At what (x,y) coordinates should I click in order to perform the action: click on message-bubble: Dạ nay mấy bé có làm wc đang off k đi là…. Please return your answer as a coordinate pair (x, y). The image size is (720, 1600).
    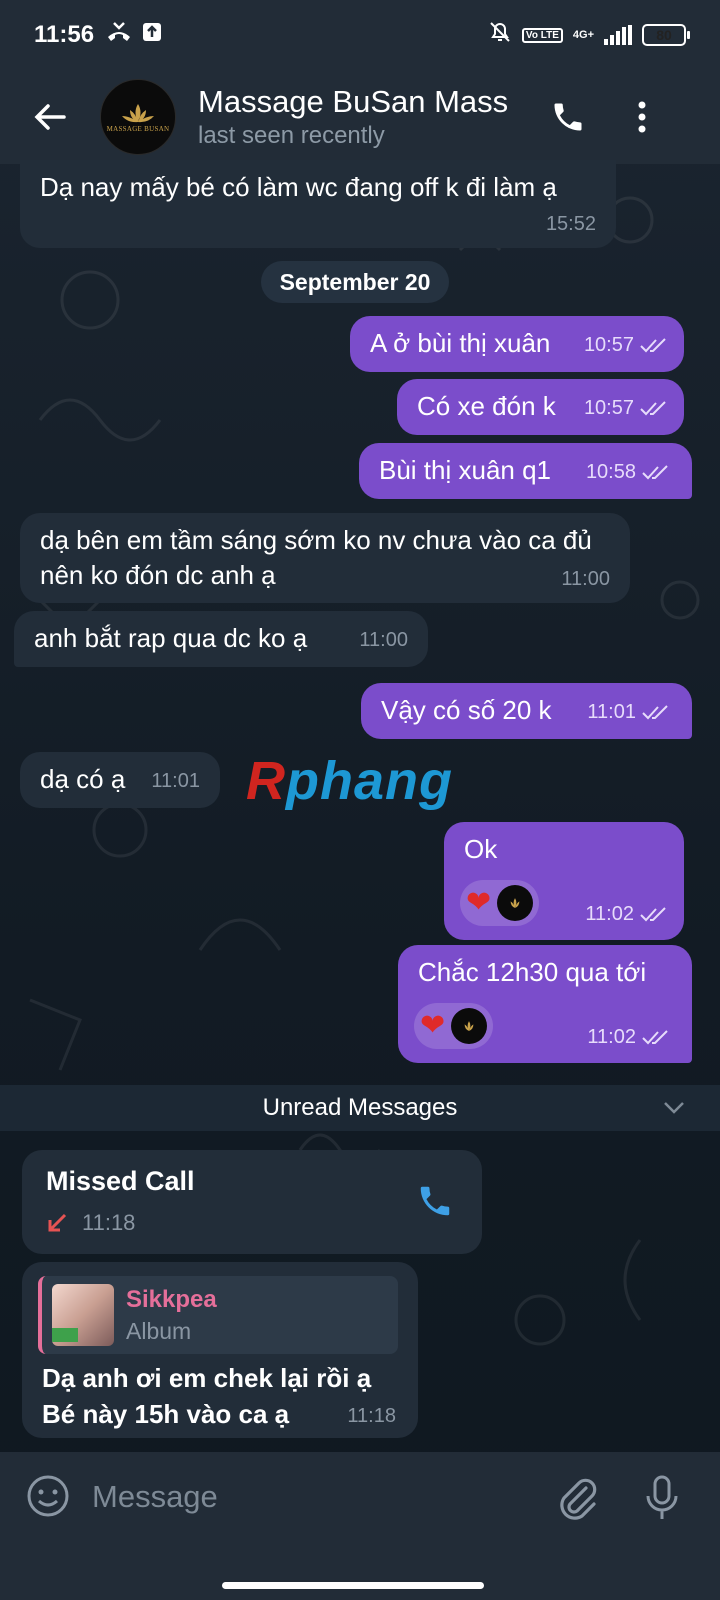
    Looking at the image, I should click on (318, 204).